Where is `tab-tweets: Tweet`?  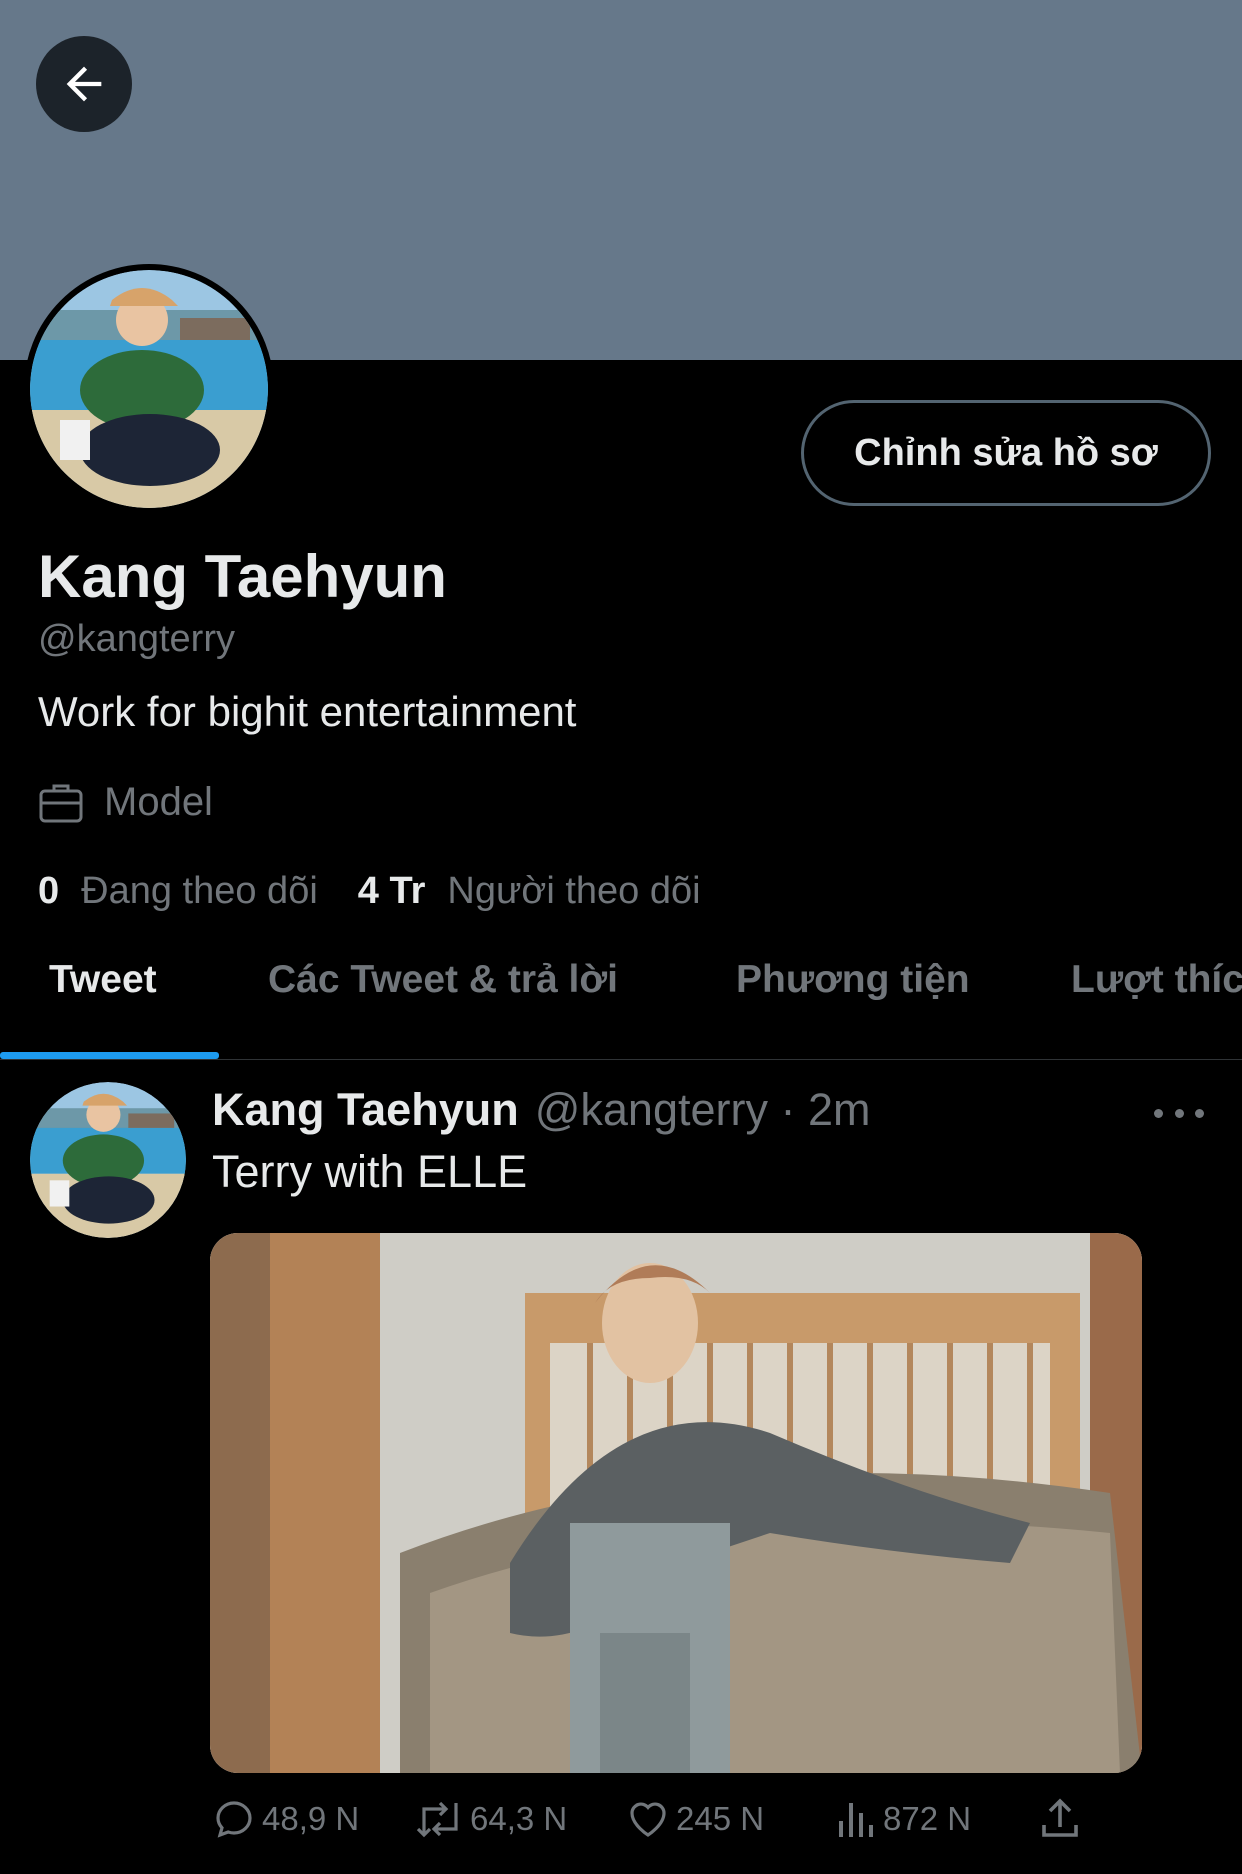 tab-tweets: Tweet is located at coordinates (103, 980).